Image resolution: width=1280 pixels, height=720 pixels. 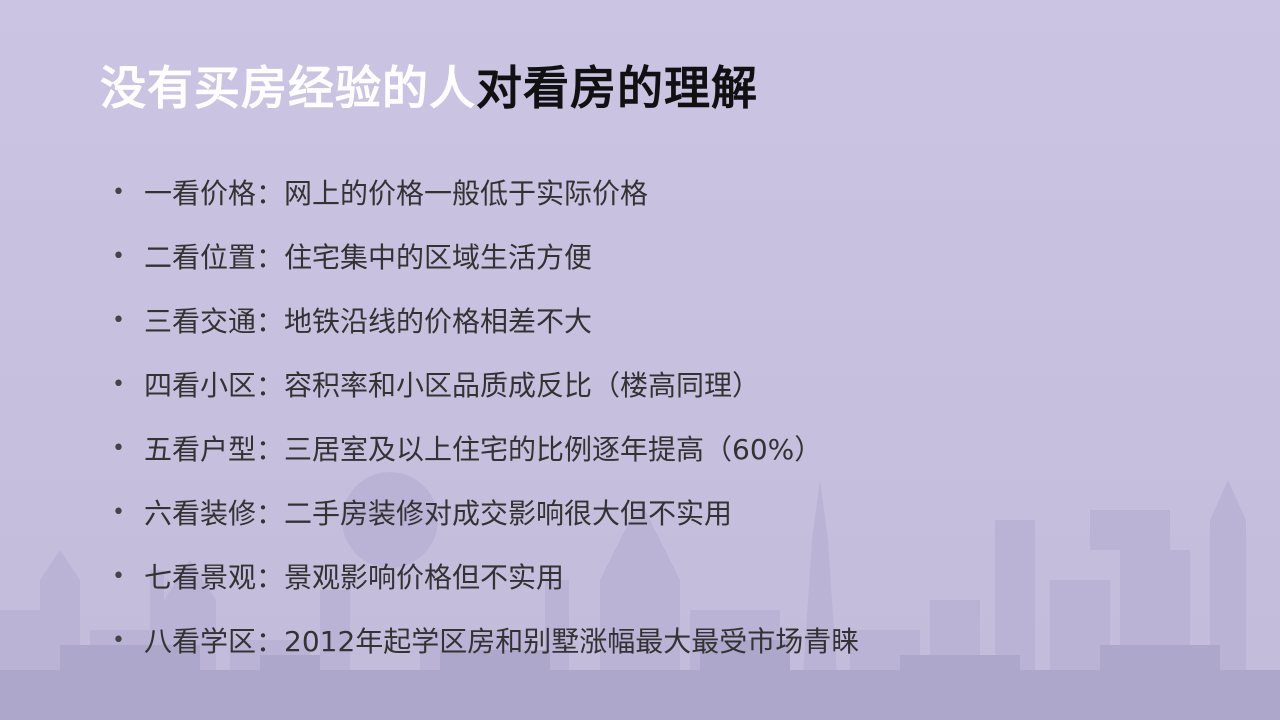 I want to click on bullet-text: 八看学区：2012年起学区房和别墅涨幅最大最受市场青睐, so click(x=502, y=641).